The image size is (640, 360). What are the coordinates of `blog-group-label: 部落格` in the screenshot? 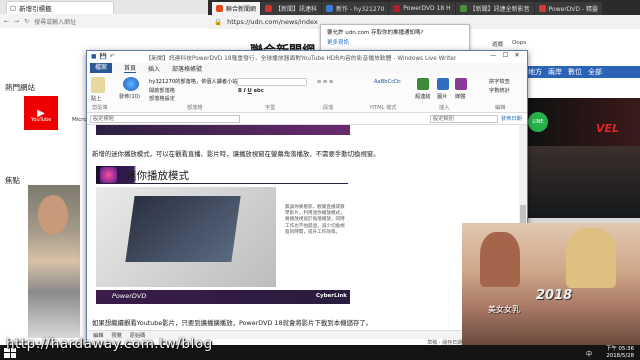 It's located at (195, 108).